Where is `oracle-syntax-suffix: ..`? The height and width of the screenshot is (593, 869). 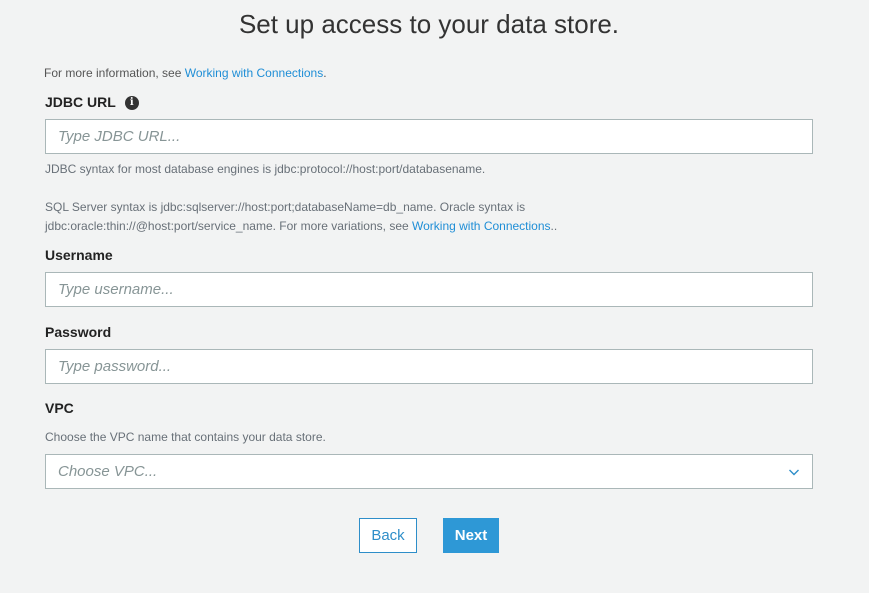
oracle-syntax-suffix: .. is located at coordinates (554, 226).